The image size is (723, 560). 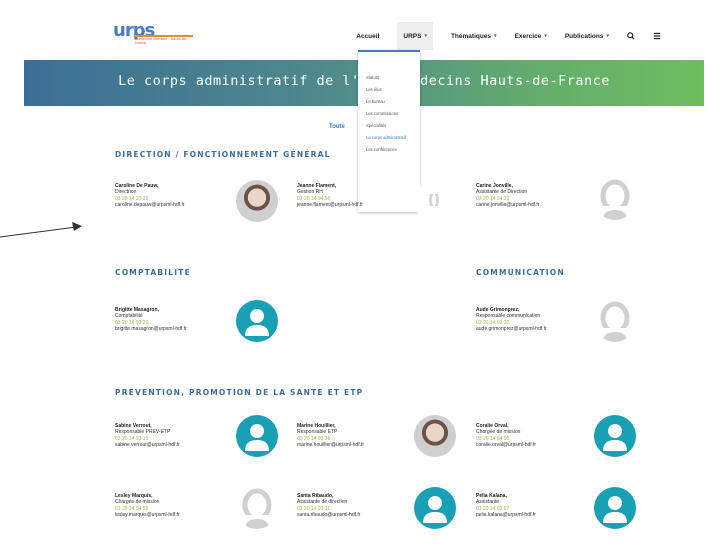 I want to click on nav-label: Publications, so click(x=584, y=36).